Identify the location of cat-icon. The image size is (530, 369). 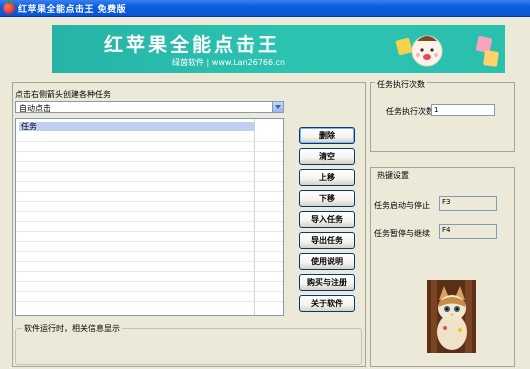
(451, 316).